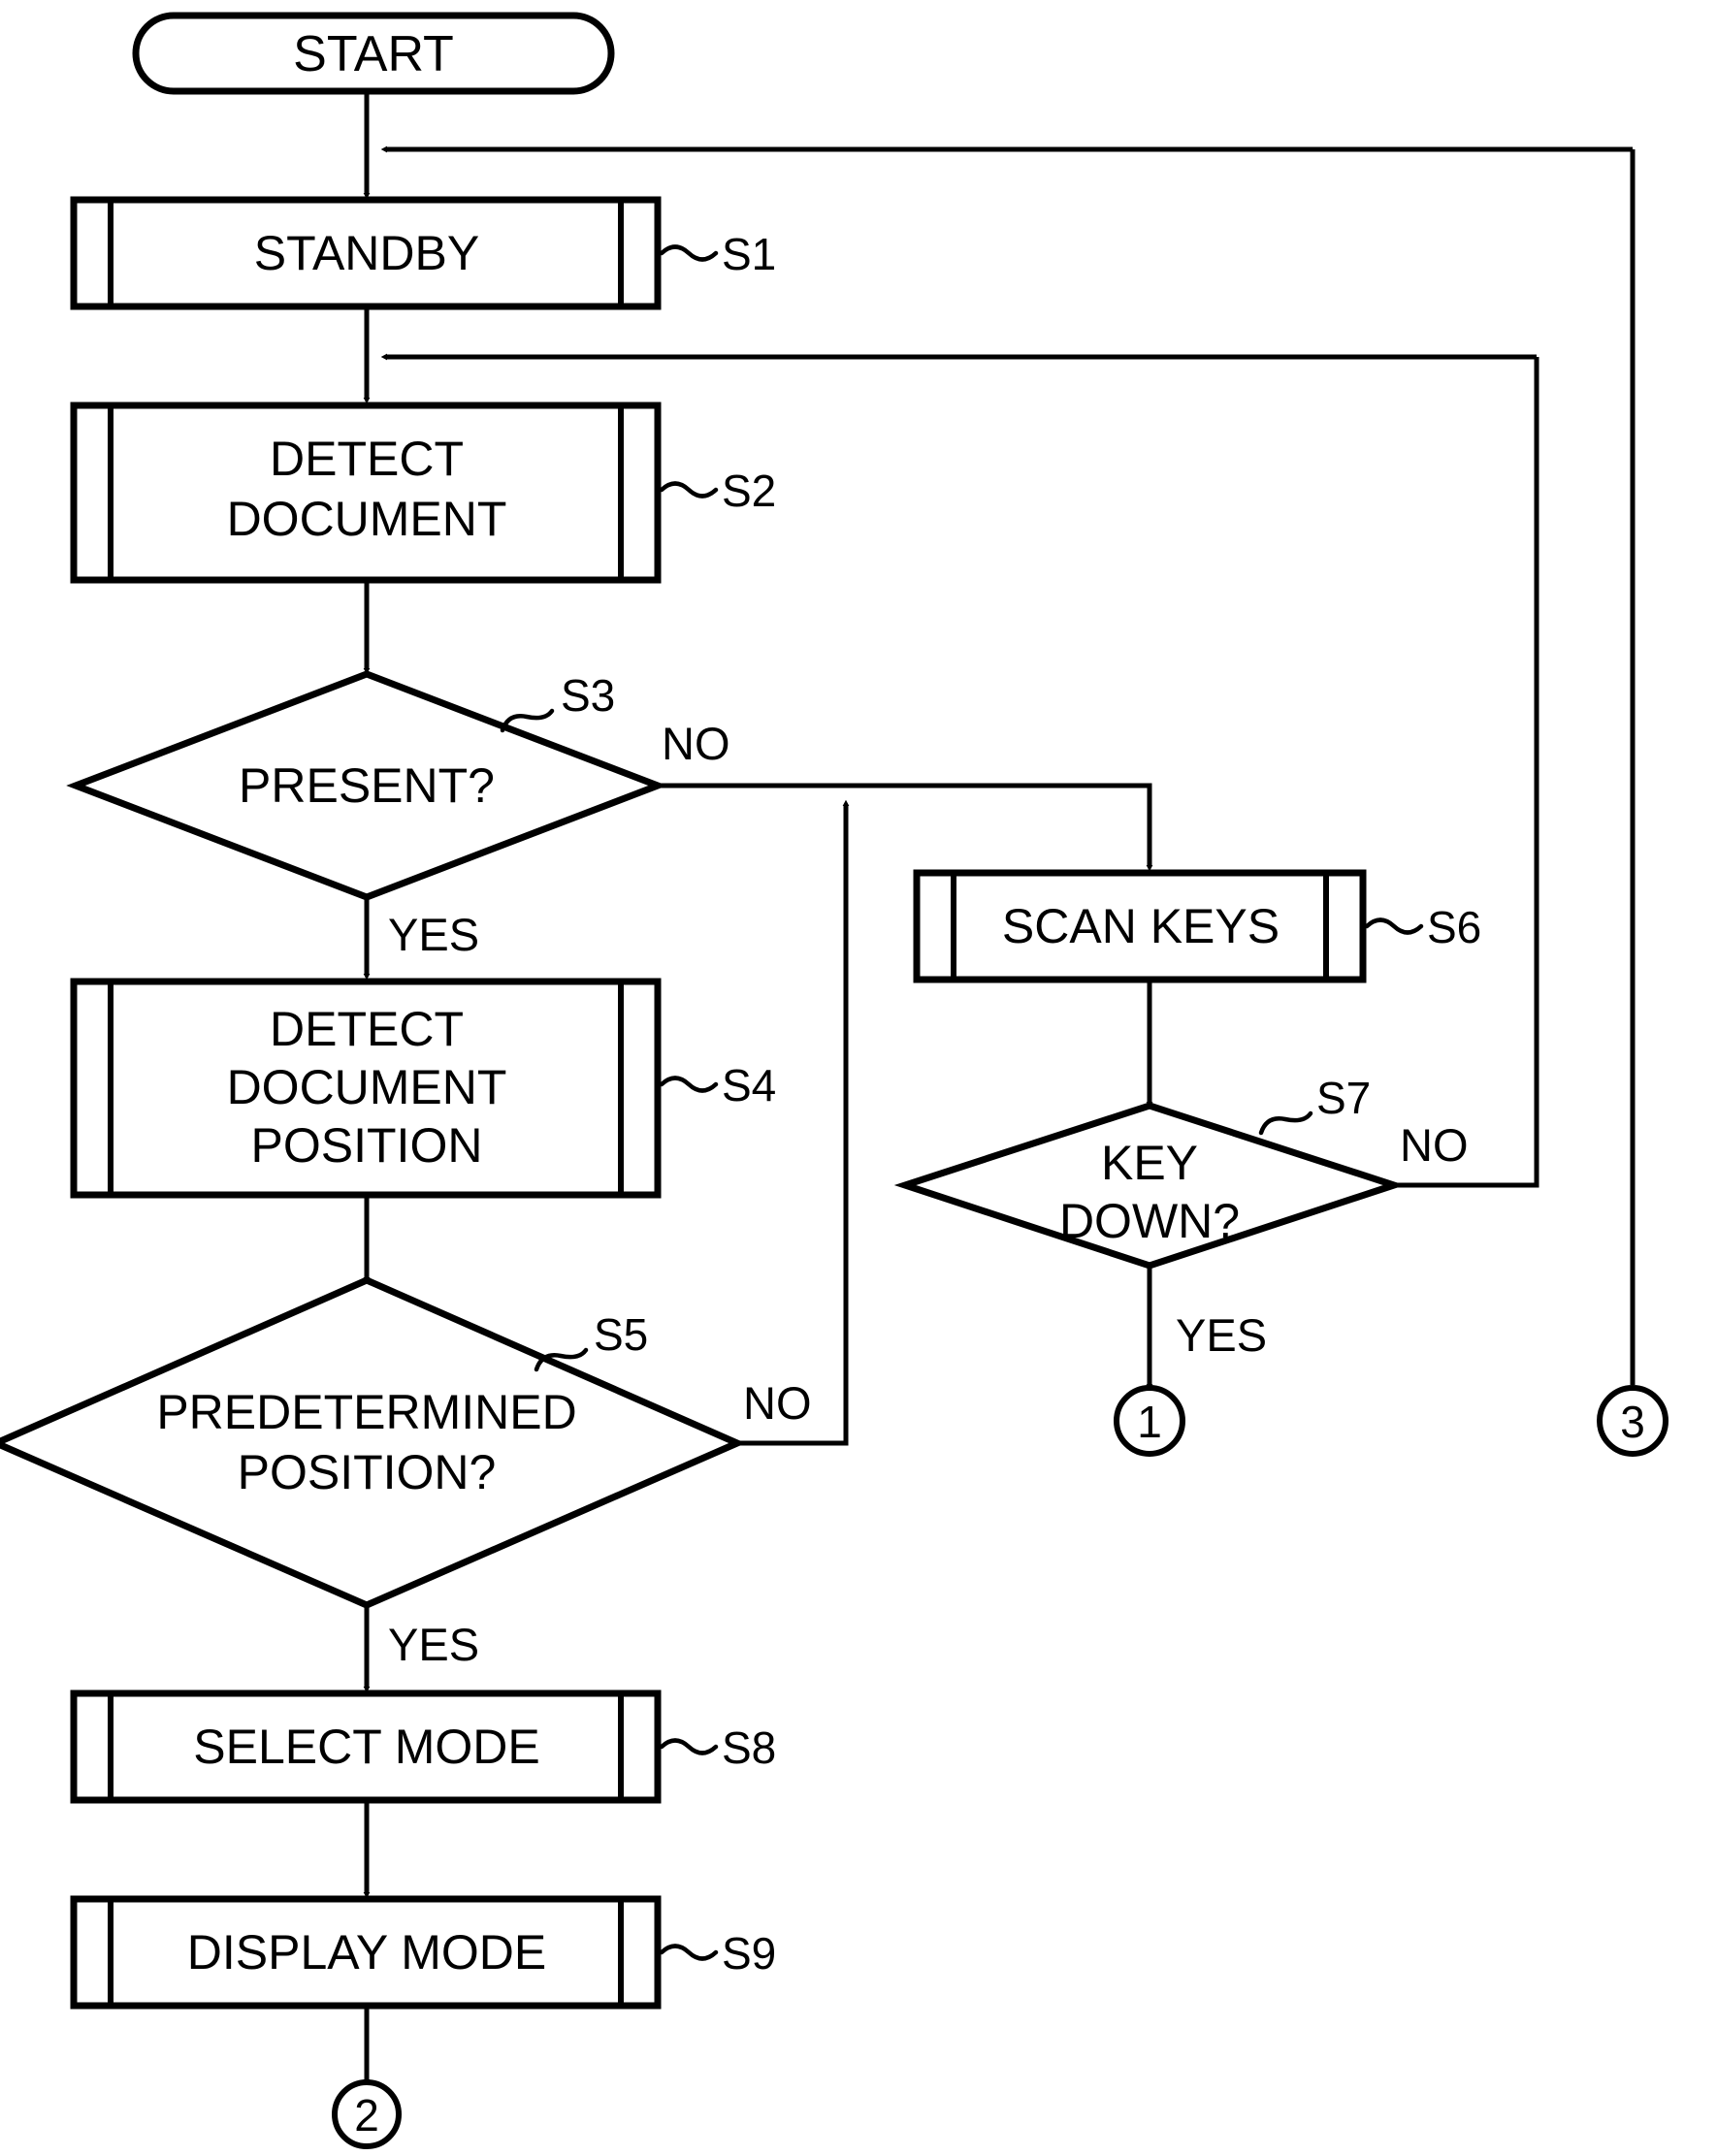 Image resolution: width=1717 pixels, height=2156 pixels. I want to click on start-label: START, so click(374, 54).